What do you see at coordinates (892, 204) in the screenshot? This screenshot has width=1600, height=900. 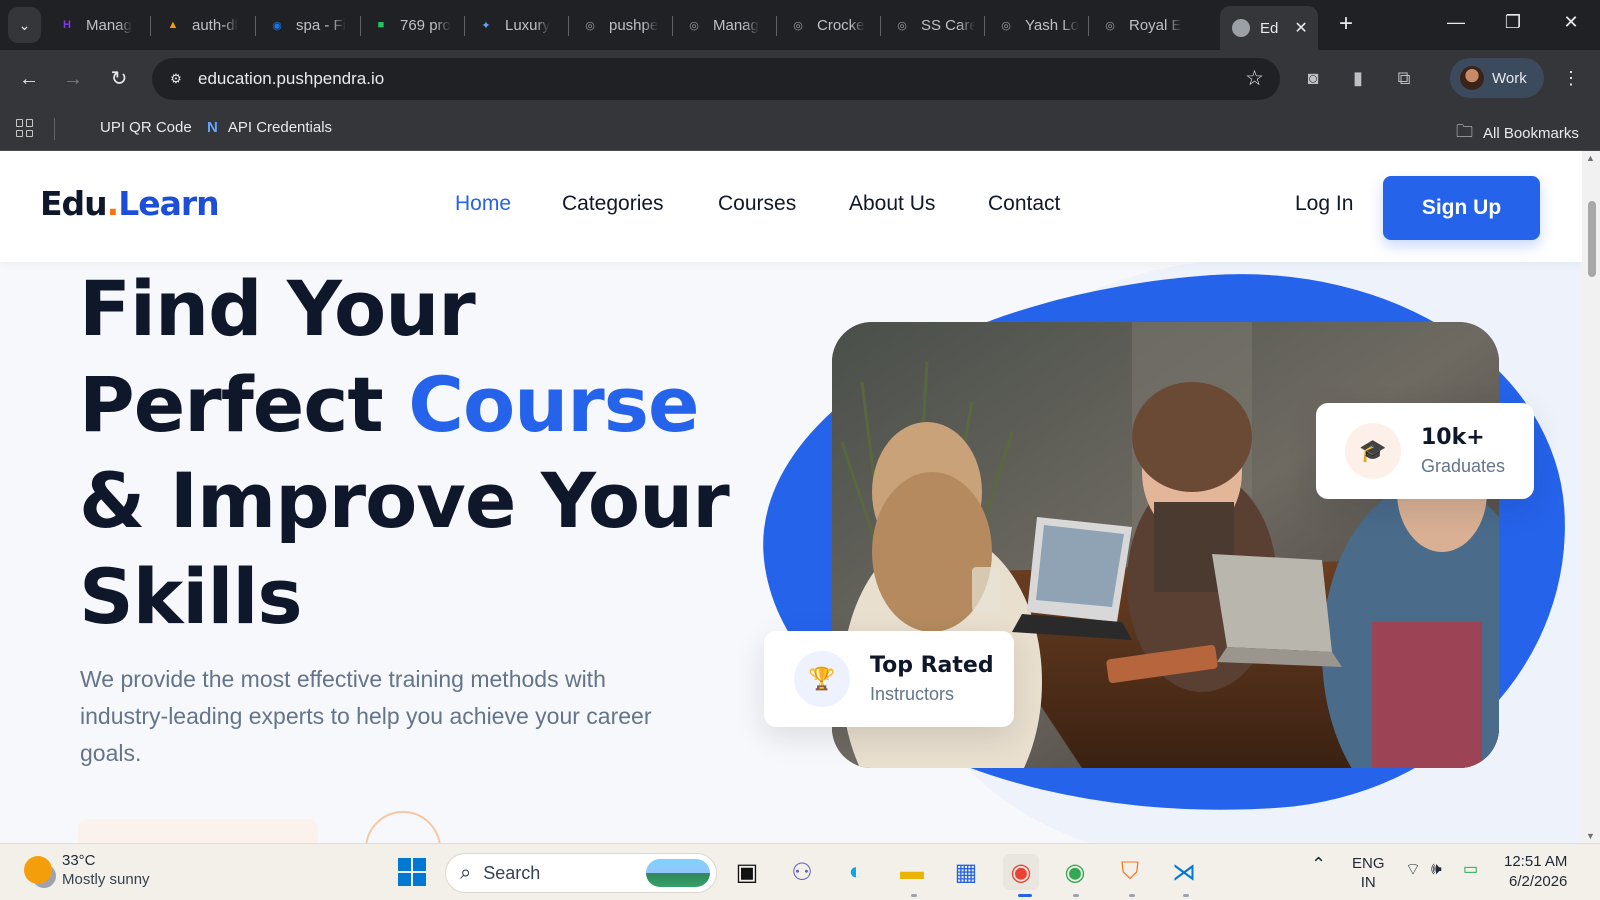 I see `nav-about-us: About Us` at bounding box center [892, 204].